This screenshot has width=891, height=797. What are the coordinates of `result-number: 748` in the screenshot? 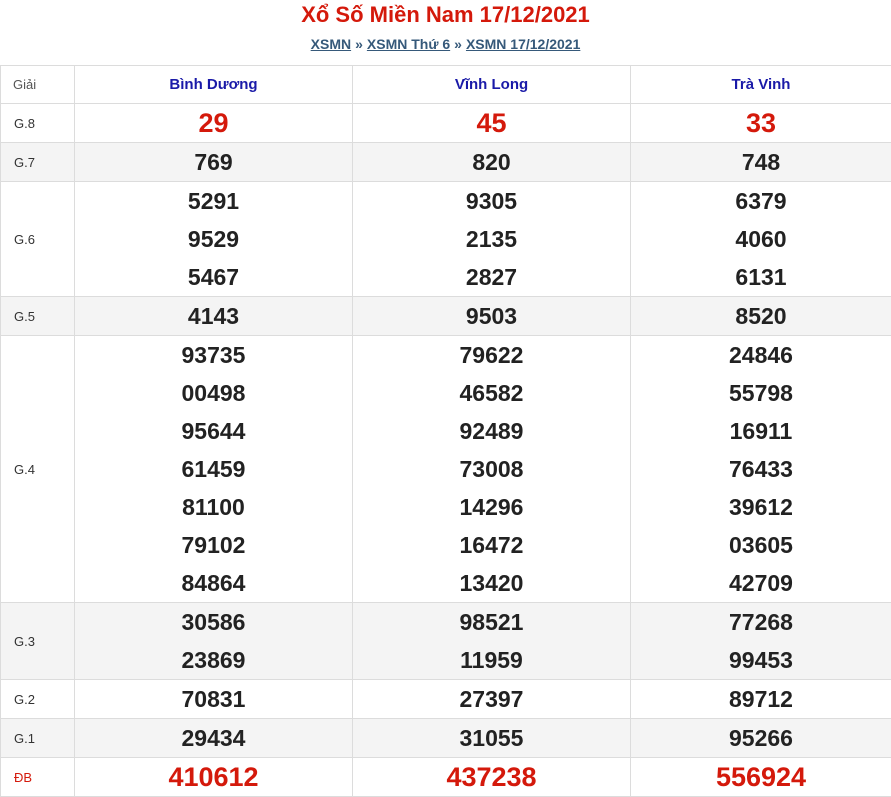 It's located at (761, 162).